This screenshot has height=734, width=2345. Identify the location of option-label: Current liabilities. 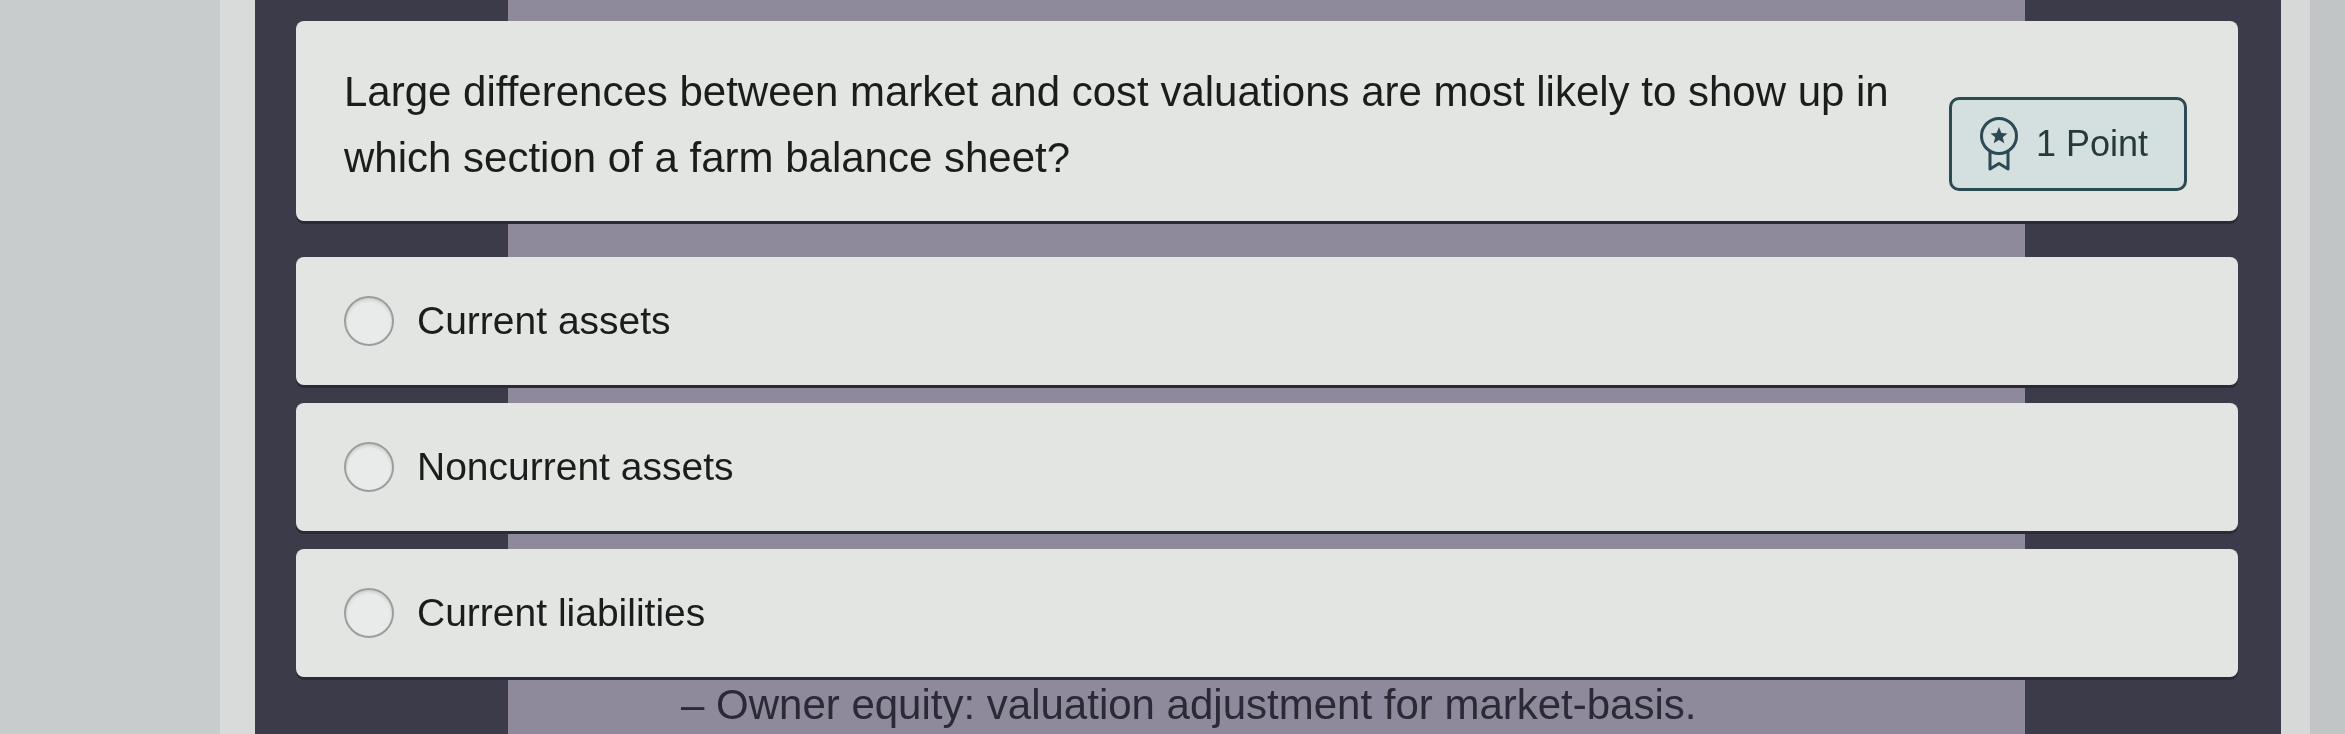
(561, 613).